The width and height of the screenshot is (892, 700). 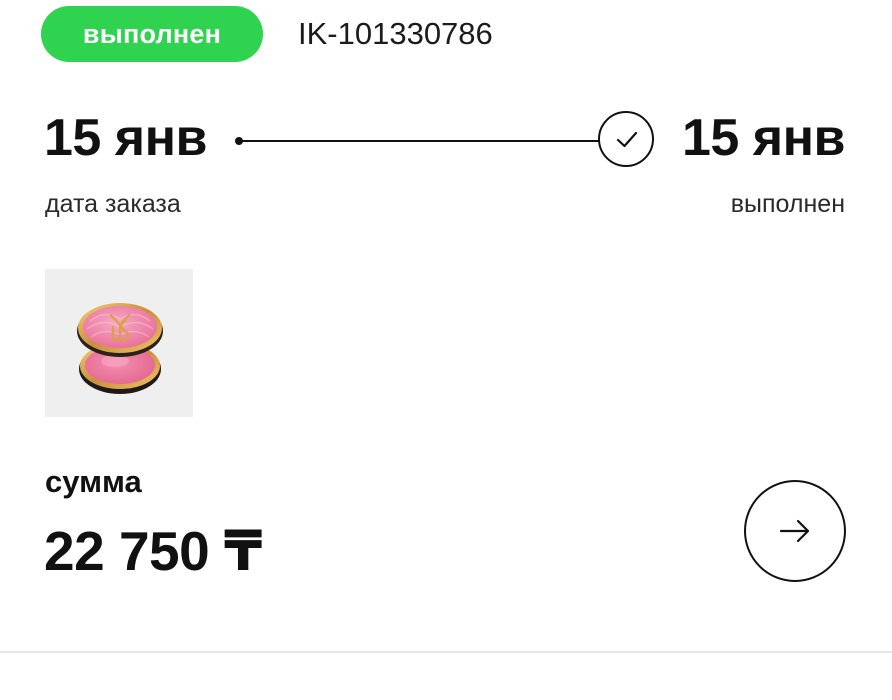 I want to click on status-badge: выполнен, so click(x=152, y=34).